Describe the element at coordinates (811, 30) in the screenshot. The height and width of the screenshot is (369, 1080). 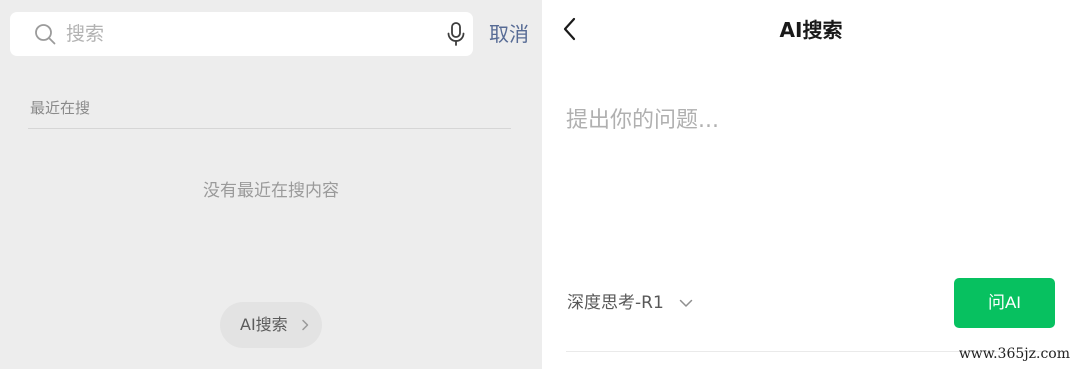
I see `page-title: AI搜索` at that location.